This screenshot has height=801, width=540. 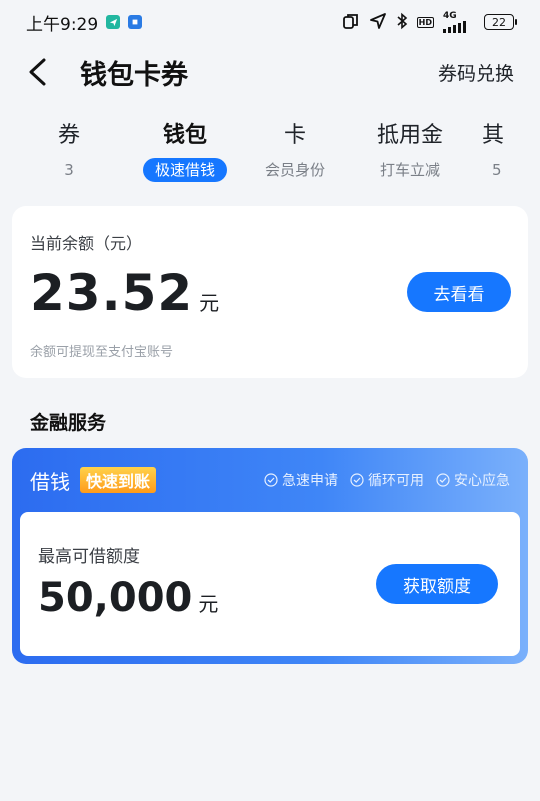 I want to click on header: 钱包卡券 券码兑换, so click(x=270, y=72).